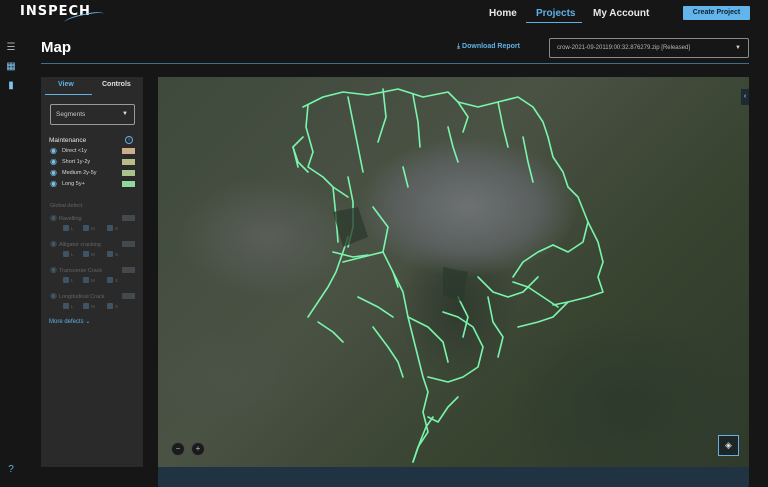 This screenshot has height=487, width=768. I want to click on legend-label: Short 1y-2y, so click(76, 162).